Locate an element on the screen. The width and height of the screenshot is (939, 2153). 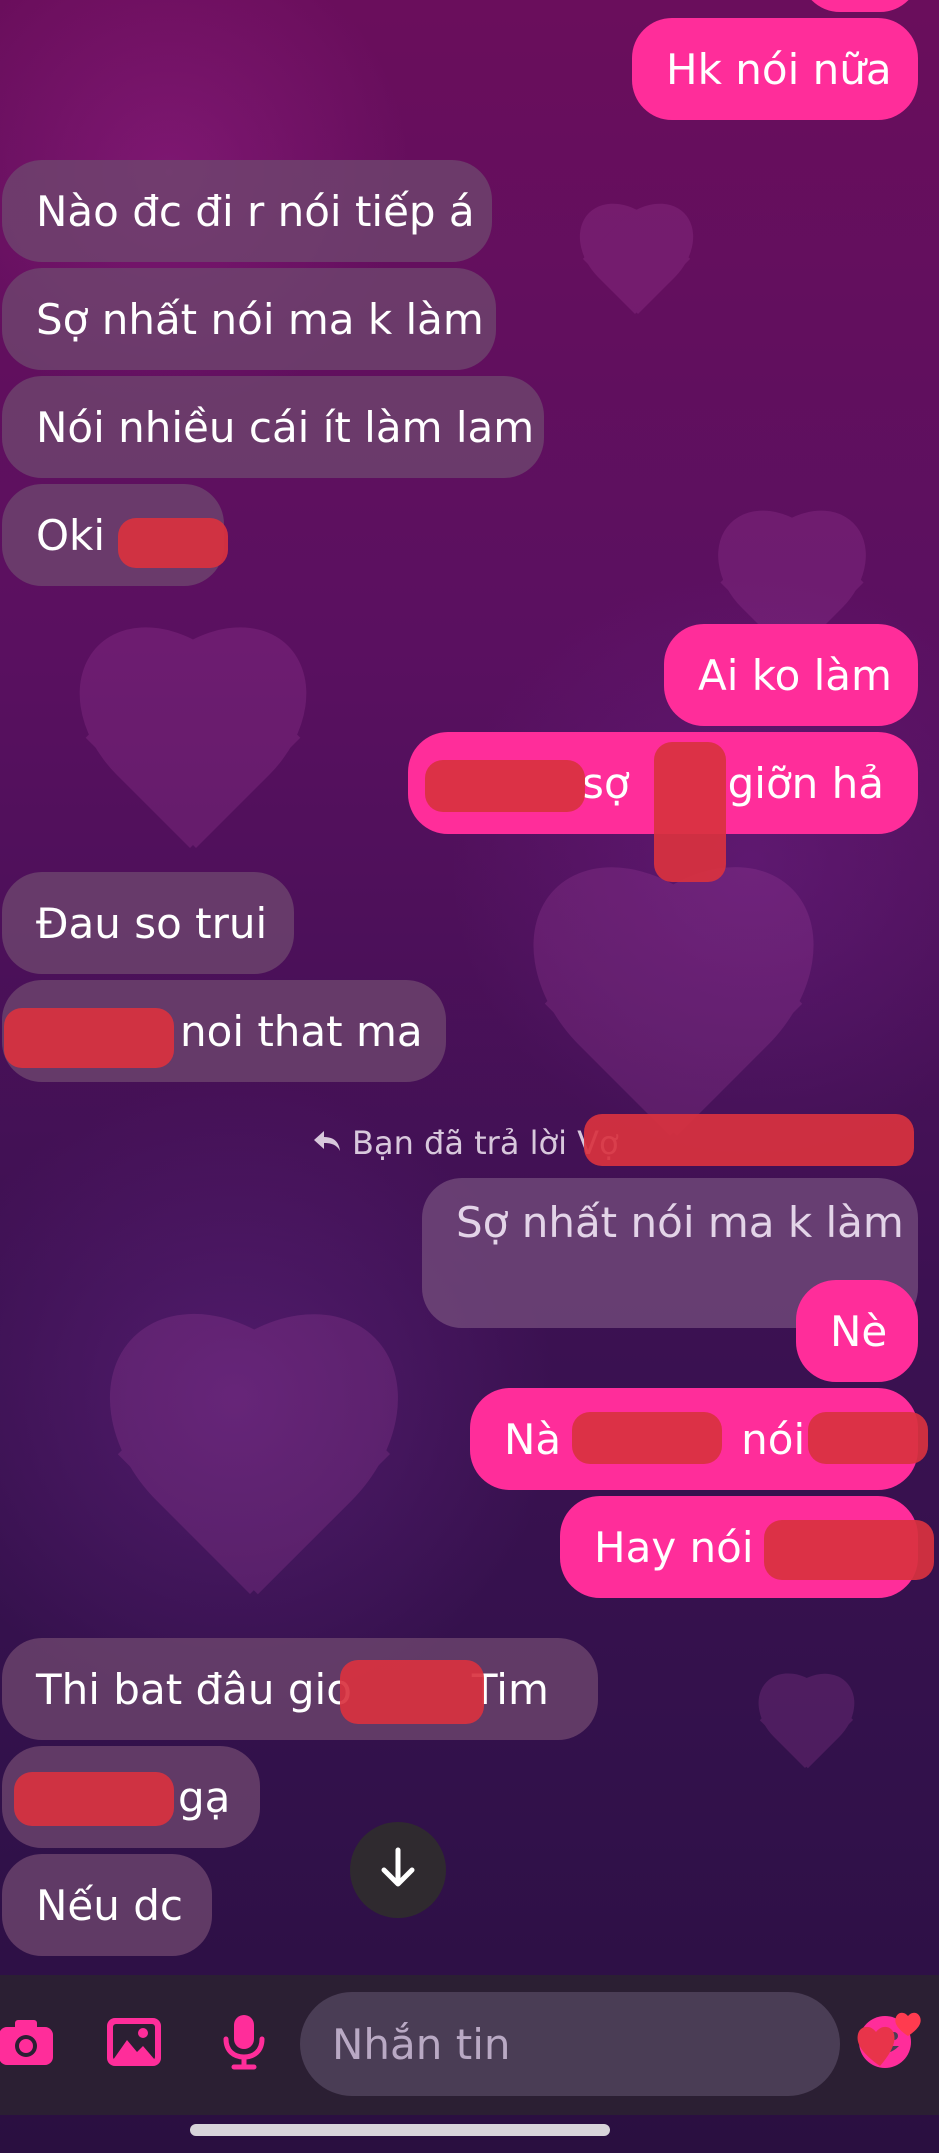
message-text: Nè is located at coordinates (859, 1331).